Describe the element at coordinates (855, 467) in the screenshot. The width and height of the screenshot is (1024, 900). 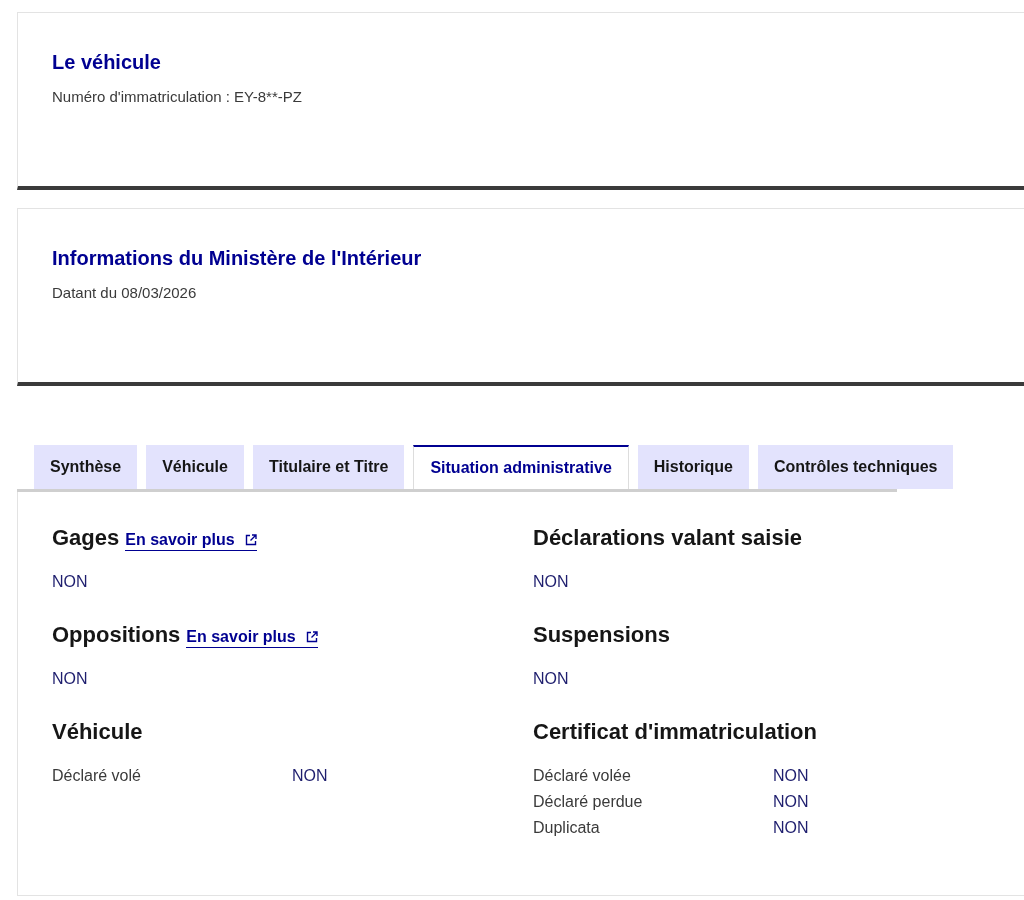
I see `tab: Contrôles techniques` at that location.